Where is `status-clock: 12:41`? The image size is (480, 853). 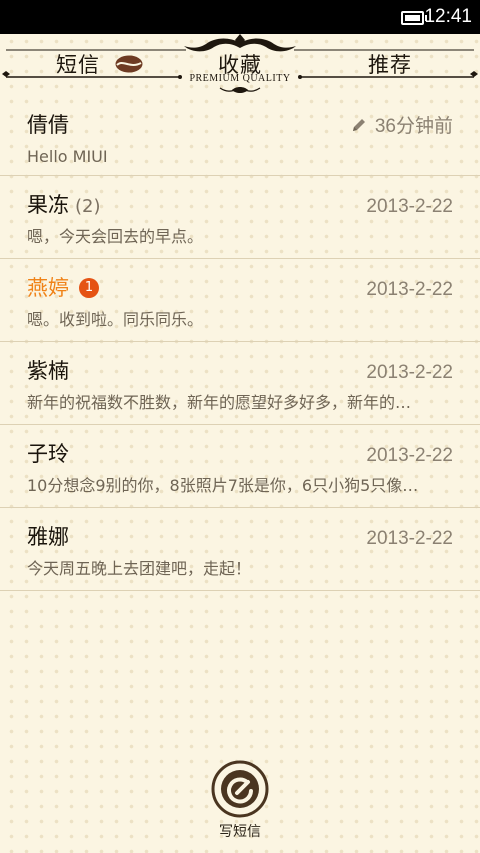
status-clock: 12:41 is located at coordinates (448, 16).